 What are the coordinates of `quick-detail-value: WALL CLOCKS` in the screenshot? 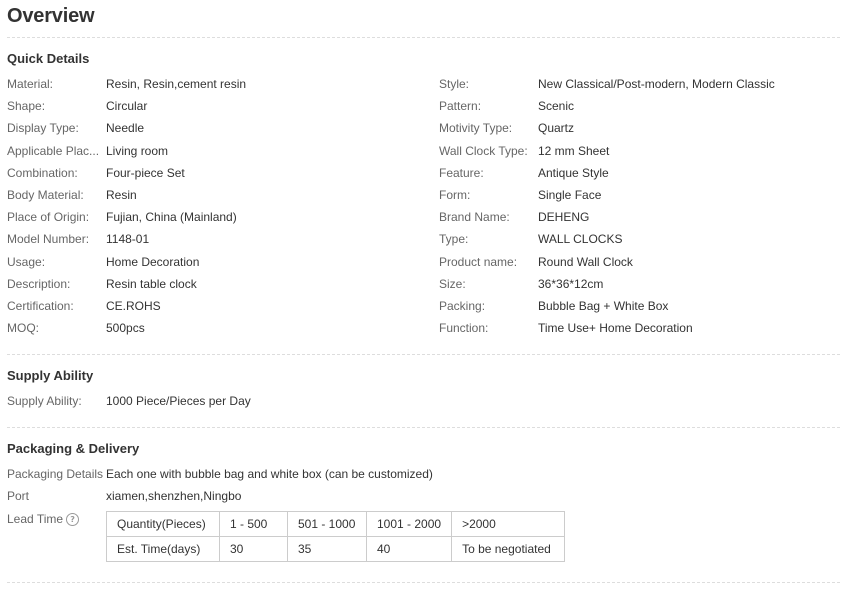 It's located at (580, 239).